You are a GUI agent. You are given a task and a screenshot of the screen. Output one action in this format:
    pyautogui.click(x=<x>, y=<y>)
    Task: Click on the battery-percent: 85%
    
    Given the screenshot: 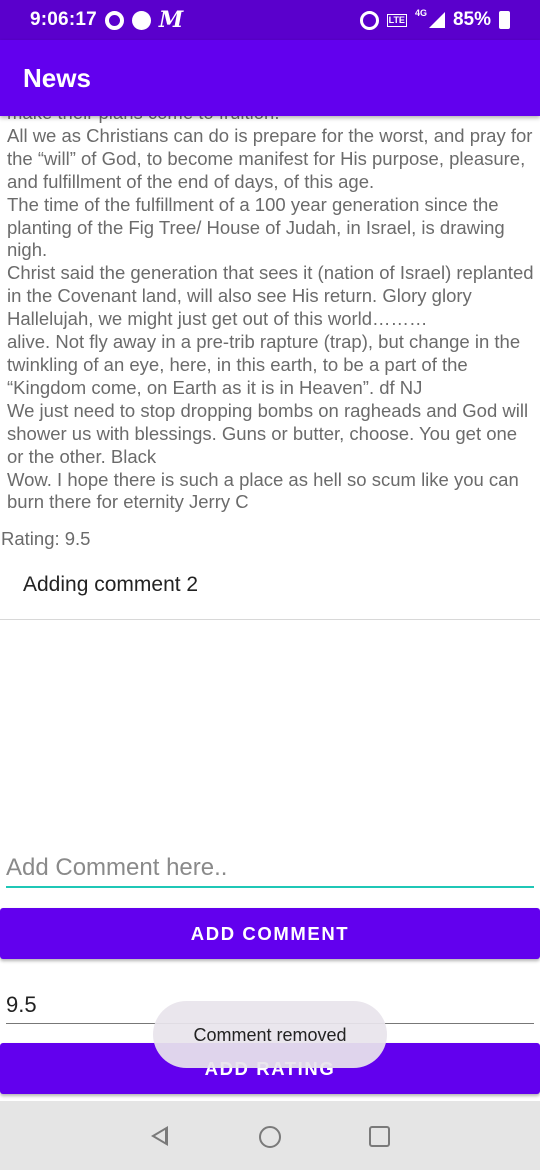 What is the action you would take?
    pyautogui.click(x=471, y=19)
    